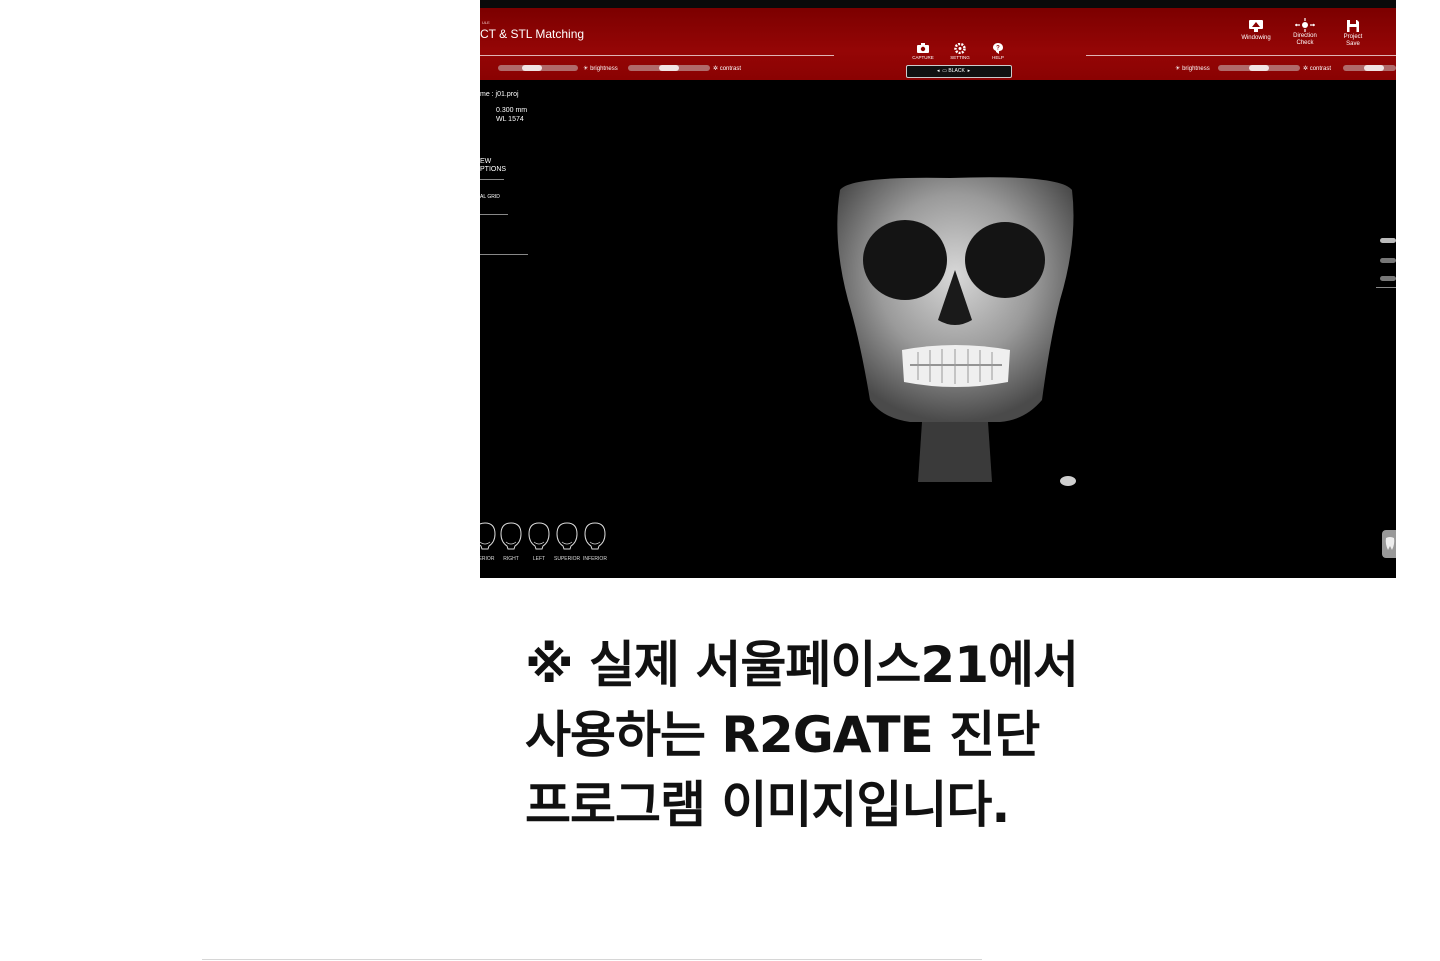 This screenshot has height=961, width=1440. What do you see at coordinates (960, 48) in the screenshot?
I see `gear-icon` at bounding box center [960, 48].